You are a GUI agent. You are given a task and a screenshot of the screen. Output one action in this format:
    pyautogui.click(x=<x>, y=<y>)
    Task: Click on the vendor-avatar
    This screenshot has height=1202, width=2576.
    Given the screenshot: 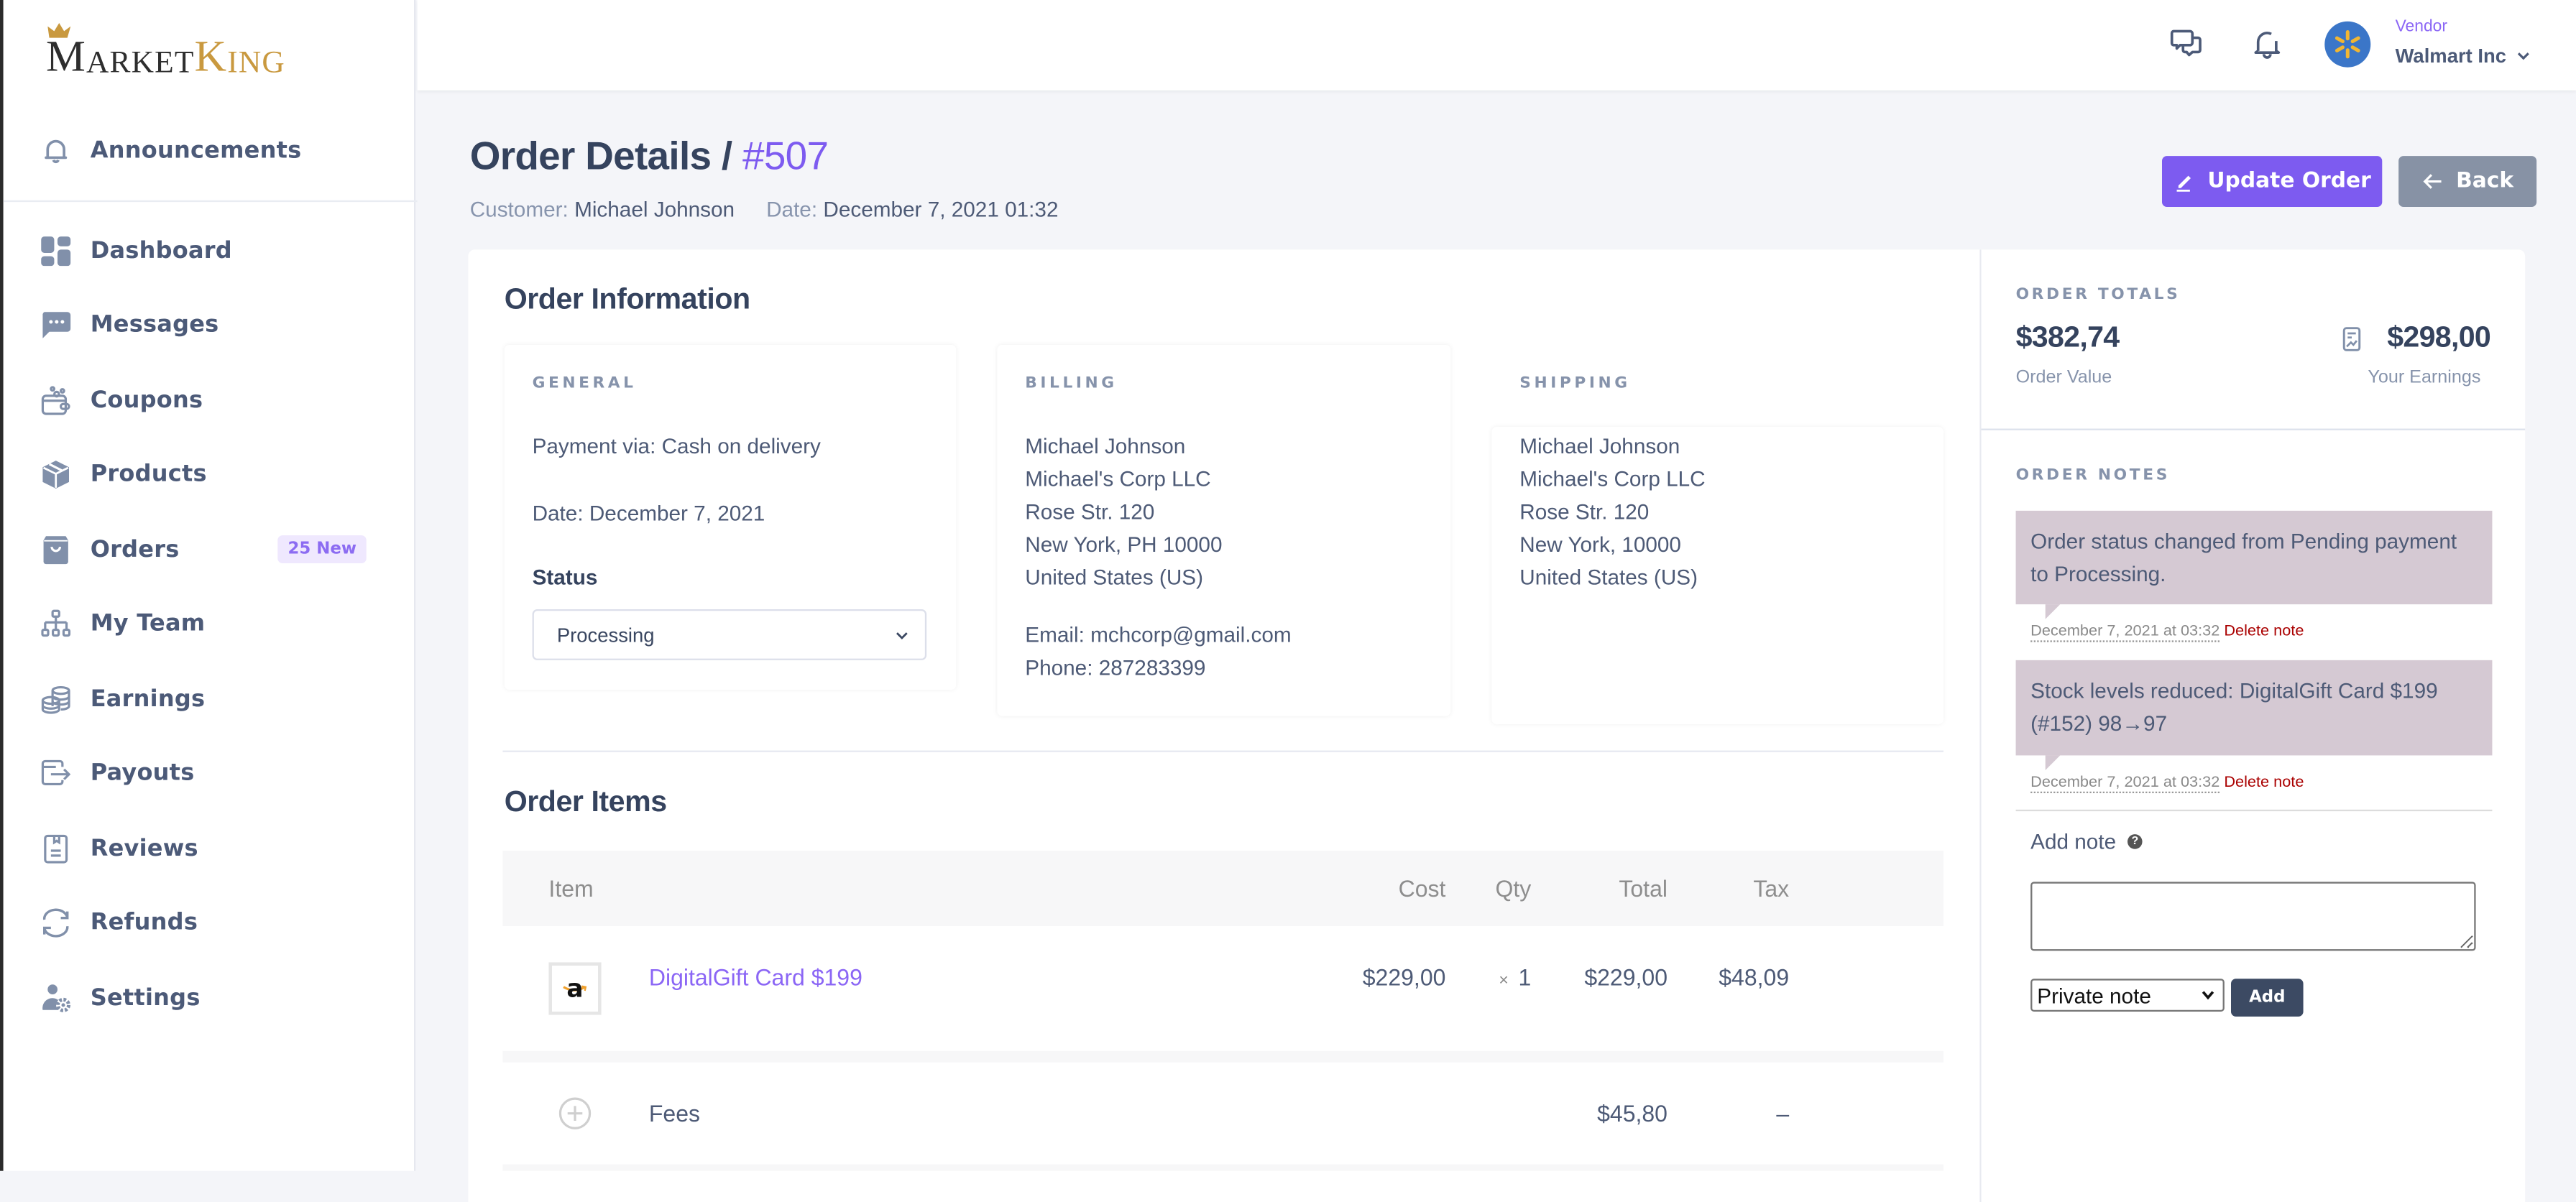 What is the action you would take?
    pyautogui.click(x=2347, y=44)
    